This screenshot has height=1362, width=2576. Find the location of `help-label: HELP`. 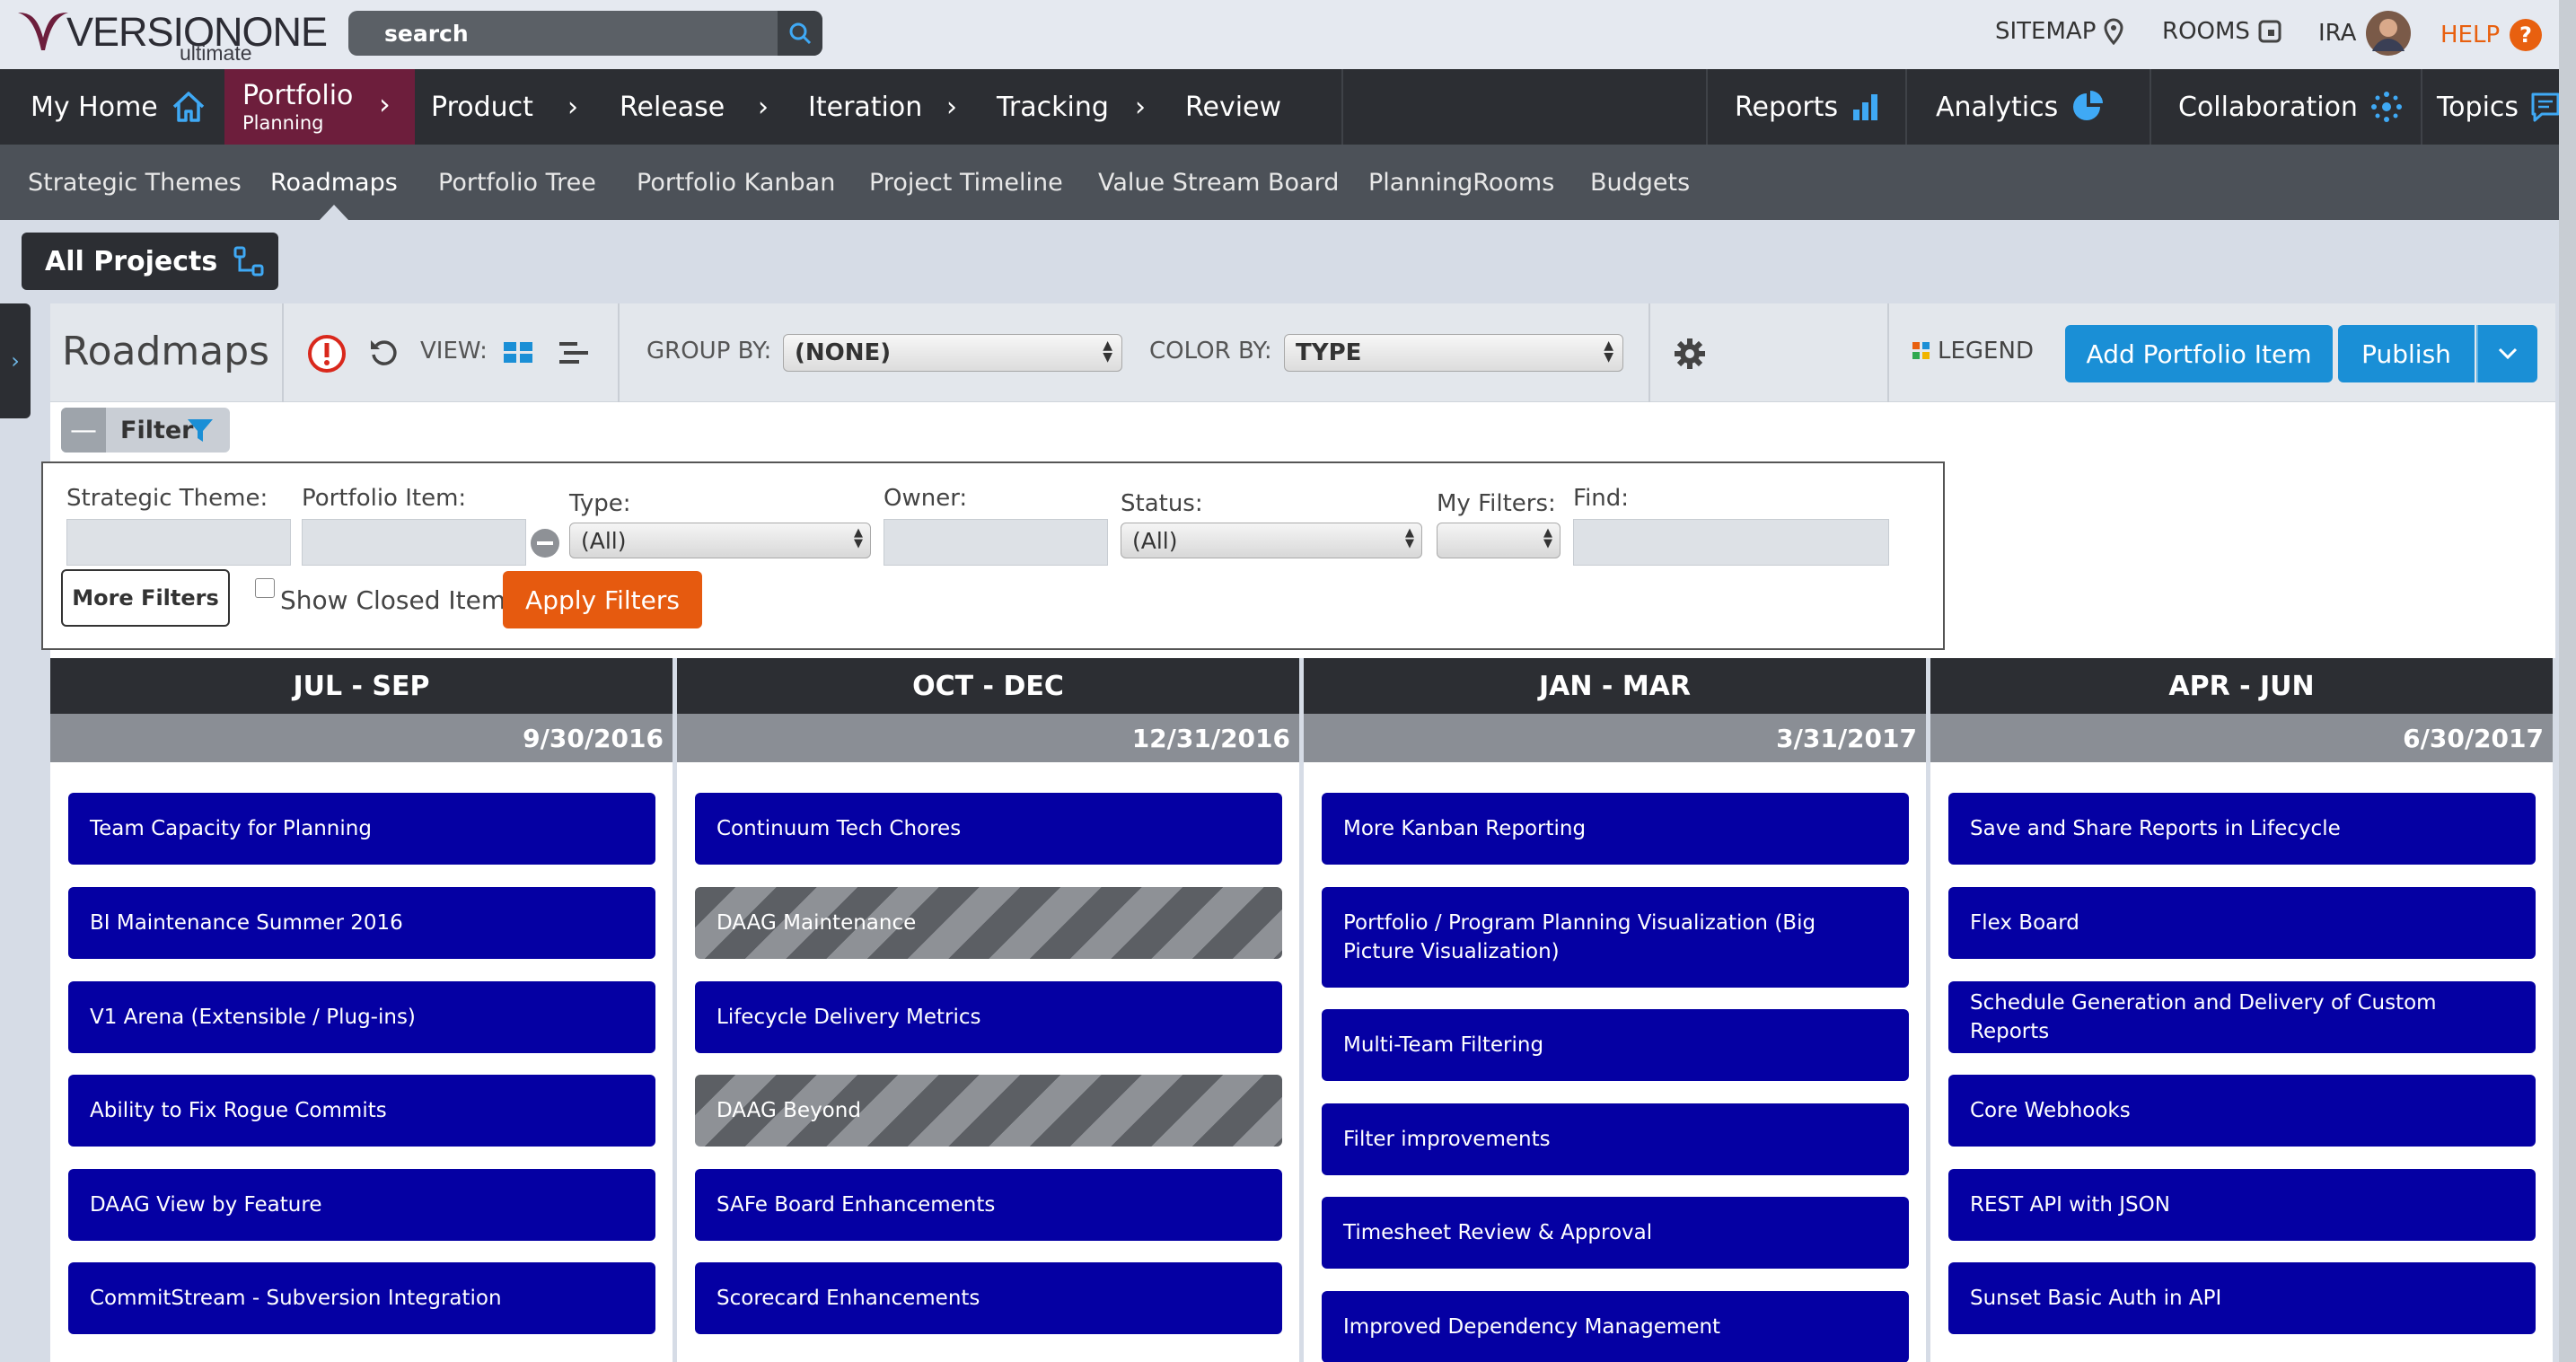

help-label: HELP is located at coordinates (2470, 35).